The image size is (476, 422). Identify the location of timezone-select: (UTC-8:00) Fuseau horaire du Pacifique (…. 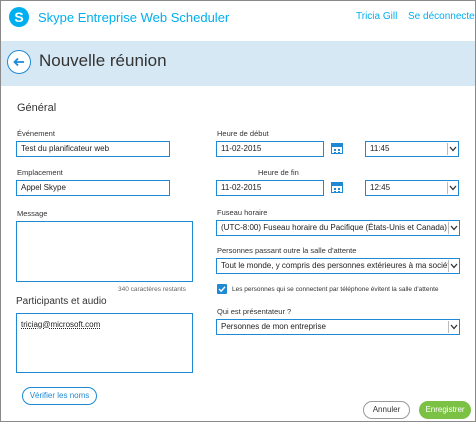
(338, 228).